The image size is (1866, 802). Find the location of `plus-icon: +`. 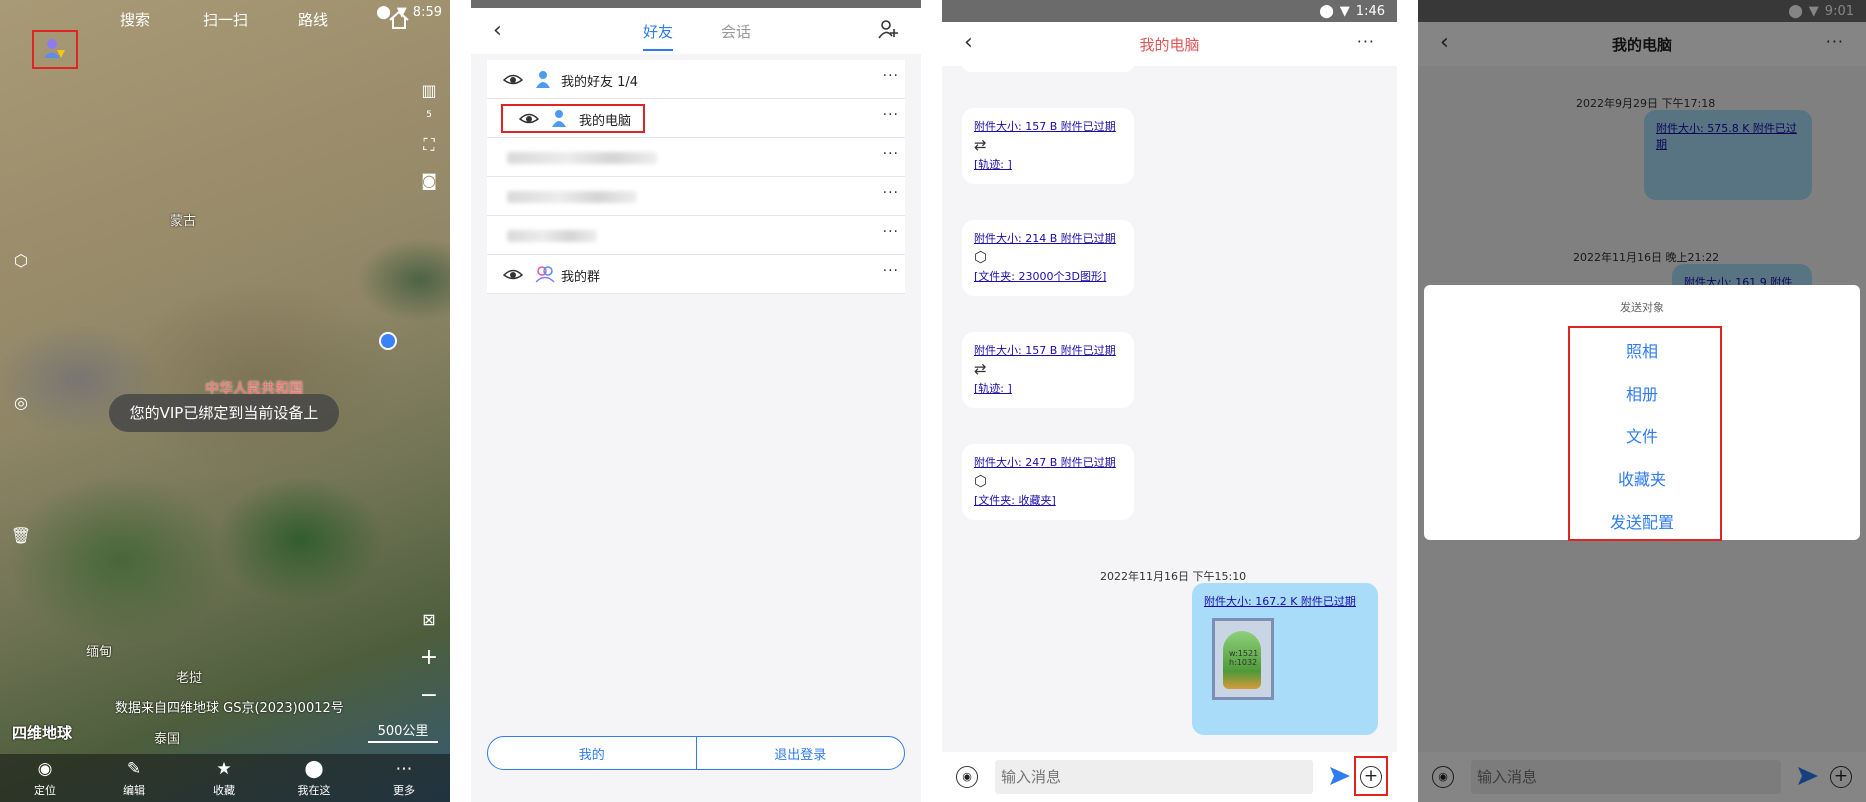

plus-icon: + is located at coordinates (429, 657).